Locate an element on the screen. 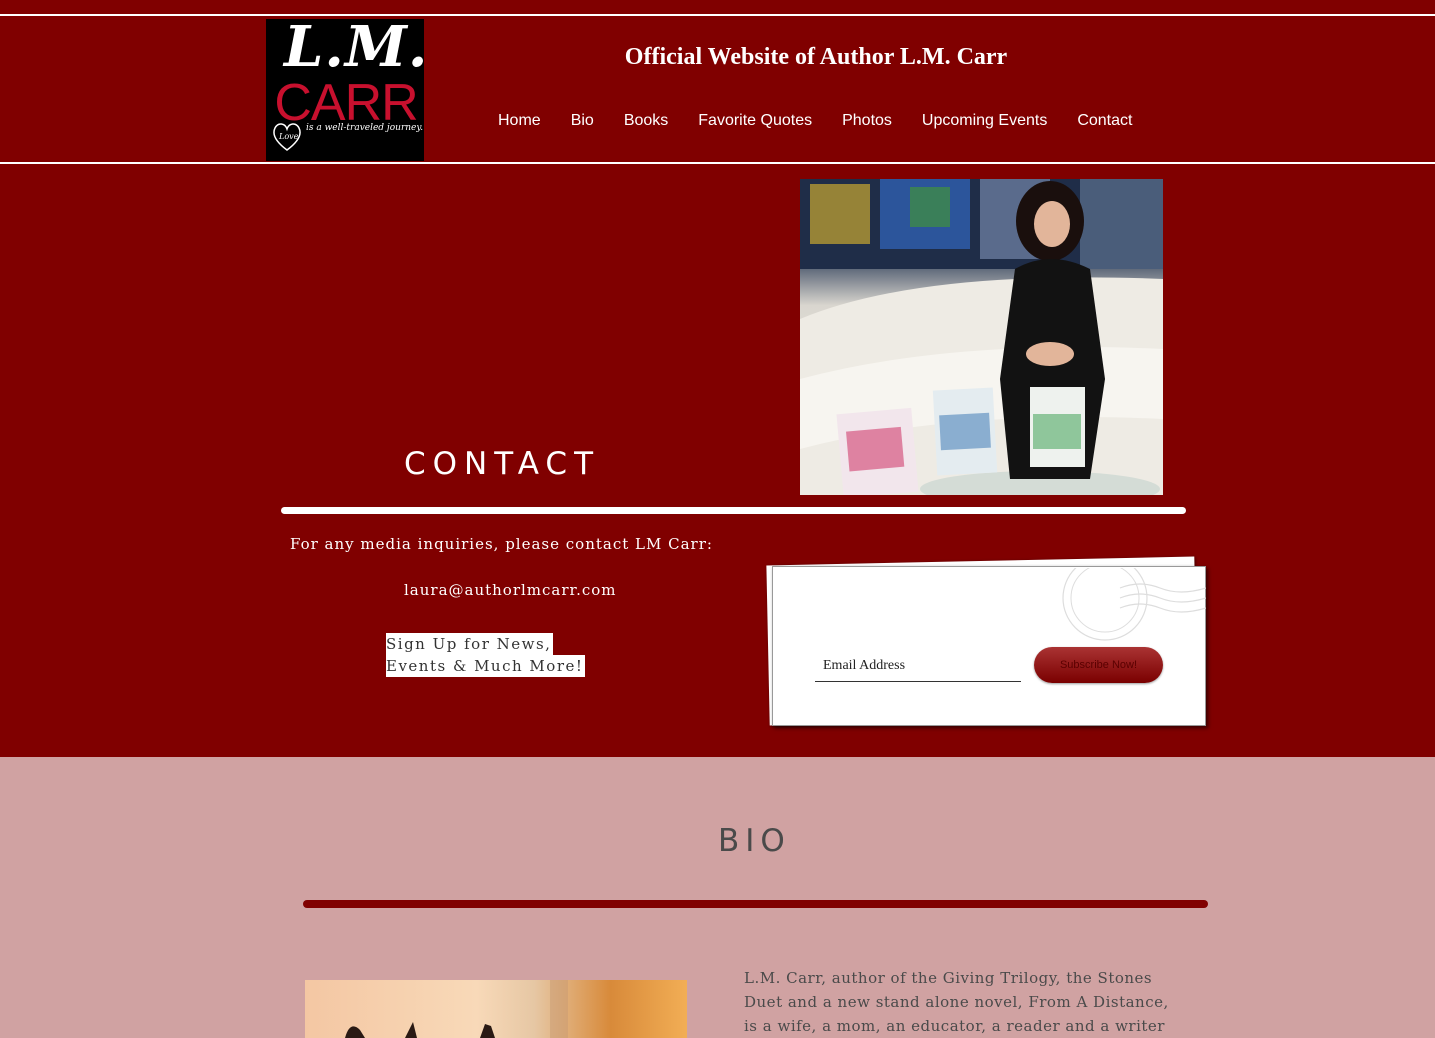  nav-home: Home is located at coordinates (519, 121).